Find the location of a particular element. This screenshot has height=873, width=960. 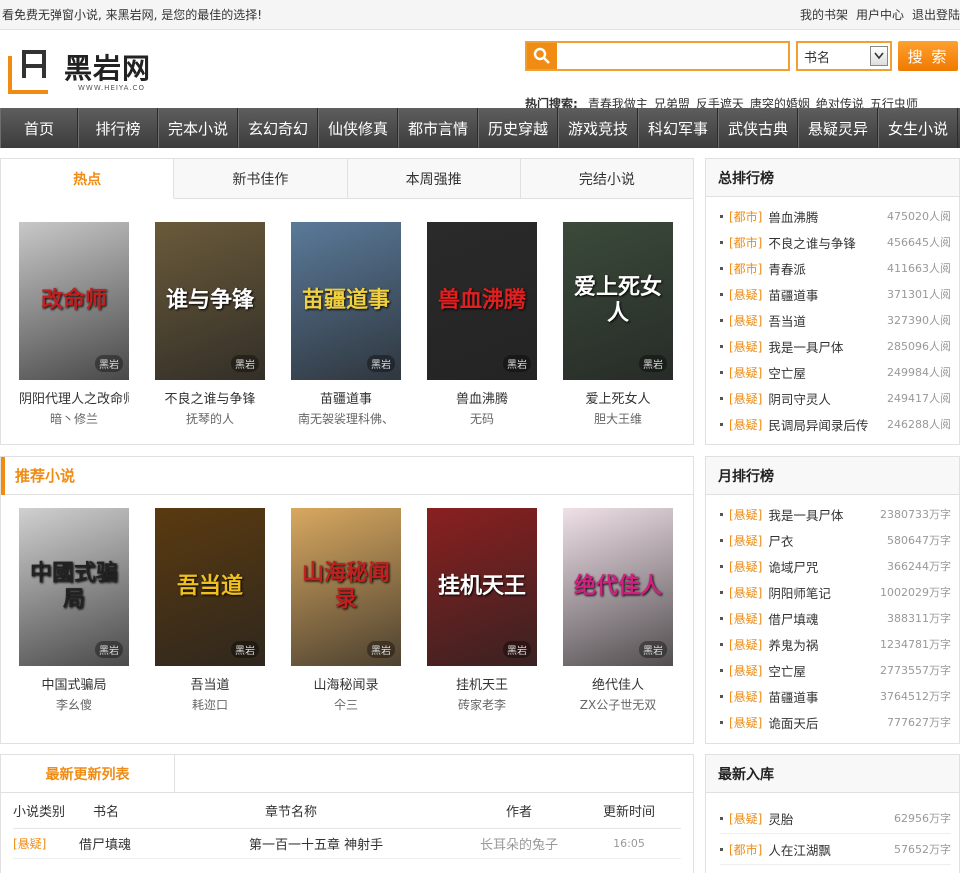

nav-female: 女生小说 is located at coordinates (918, 128).